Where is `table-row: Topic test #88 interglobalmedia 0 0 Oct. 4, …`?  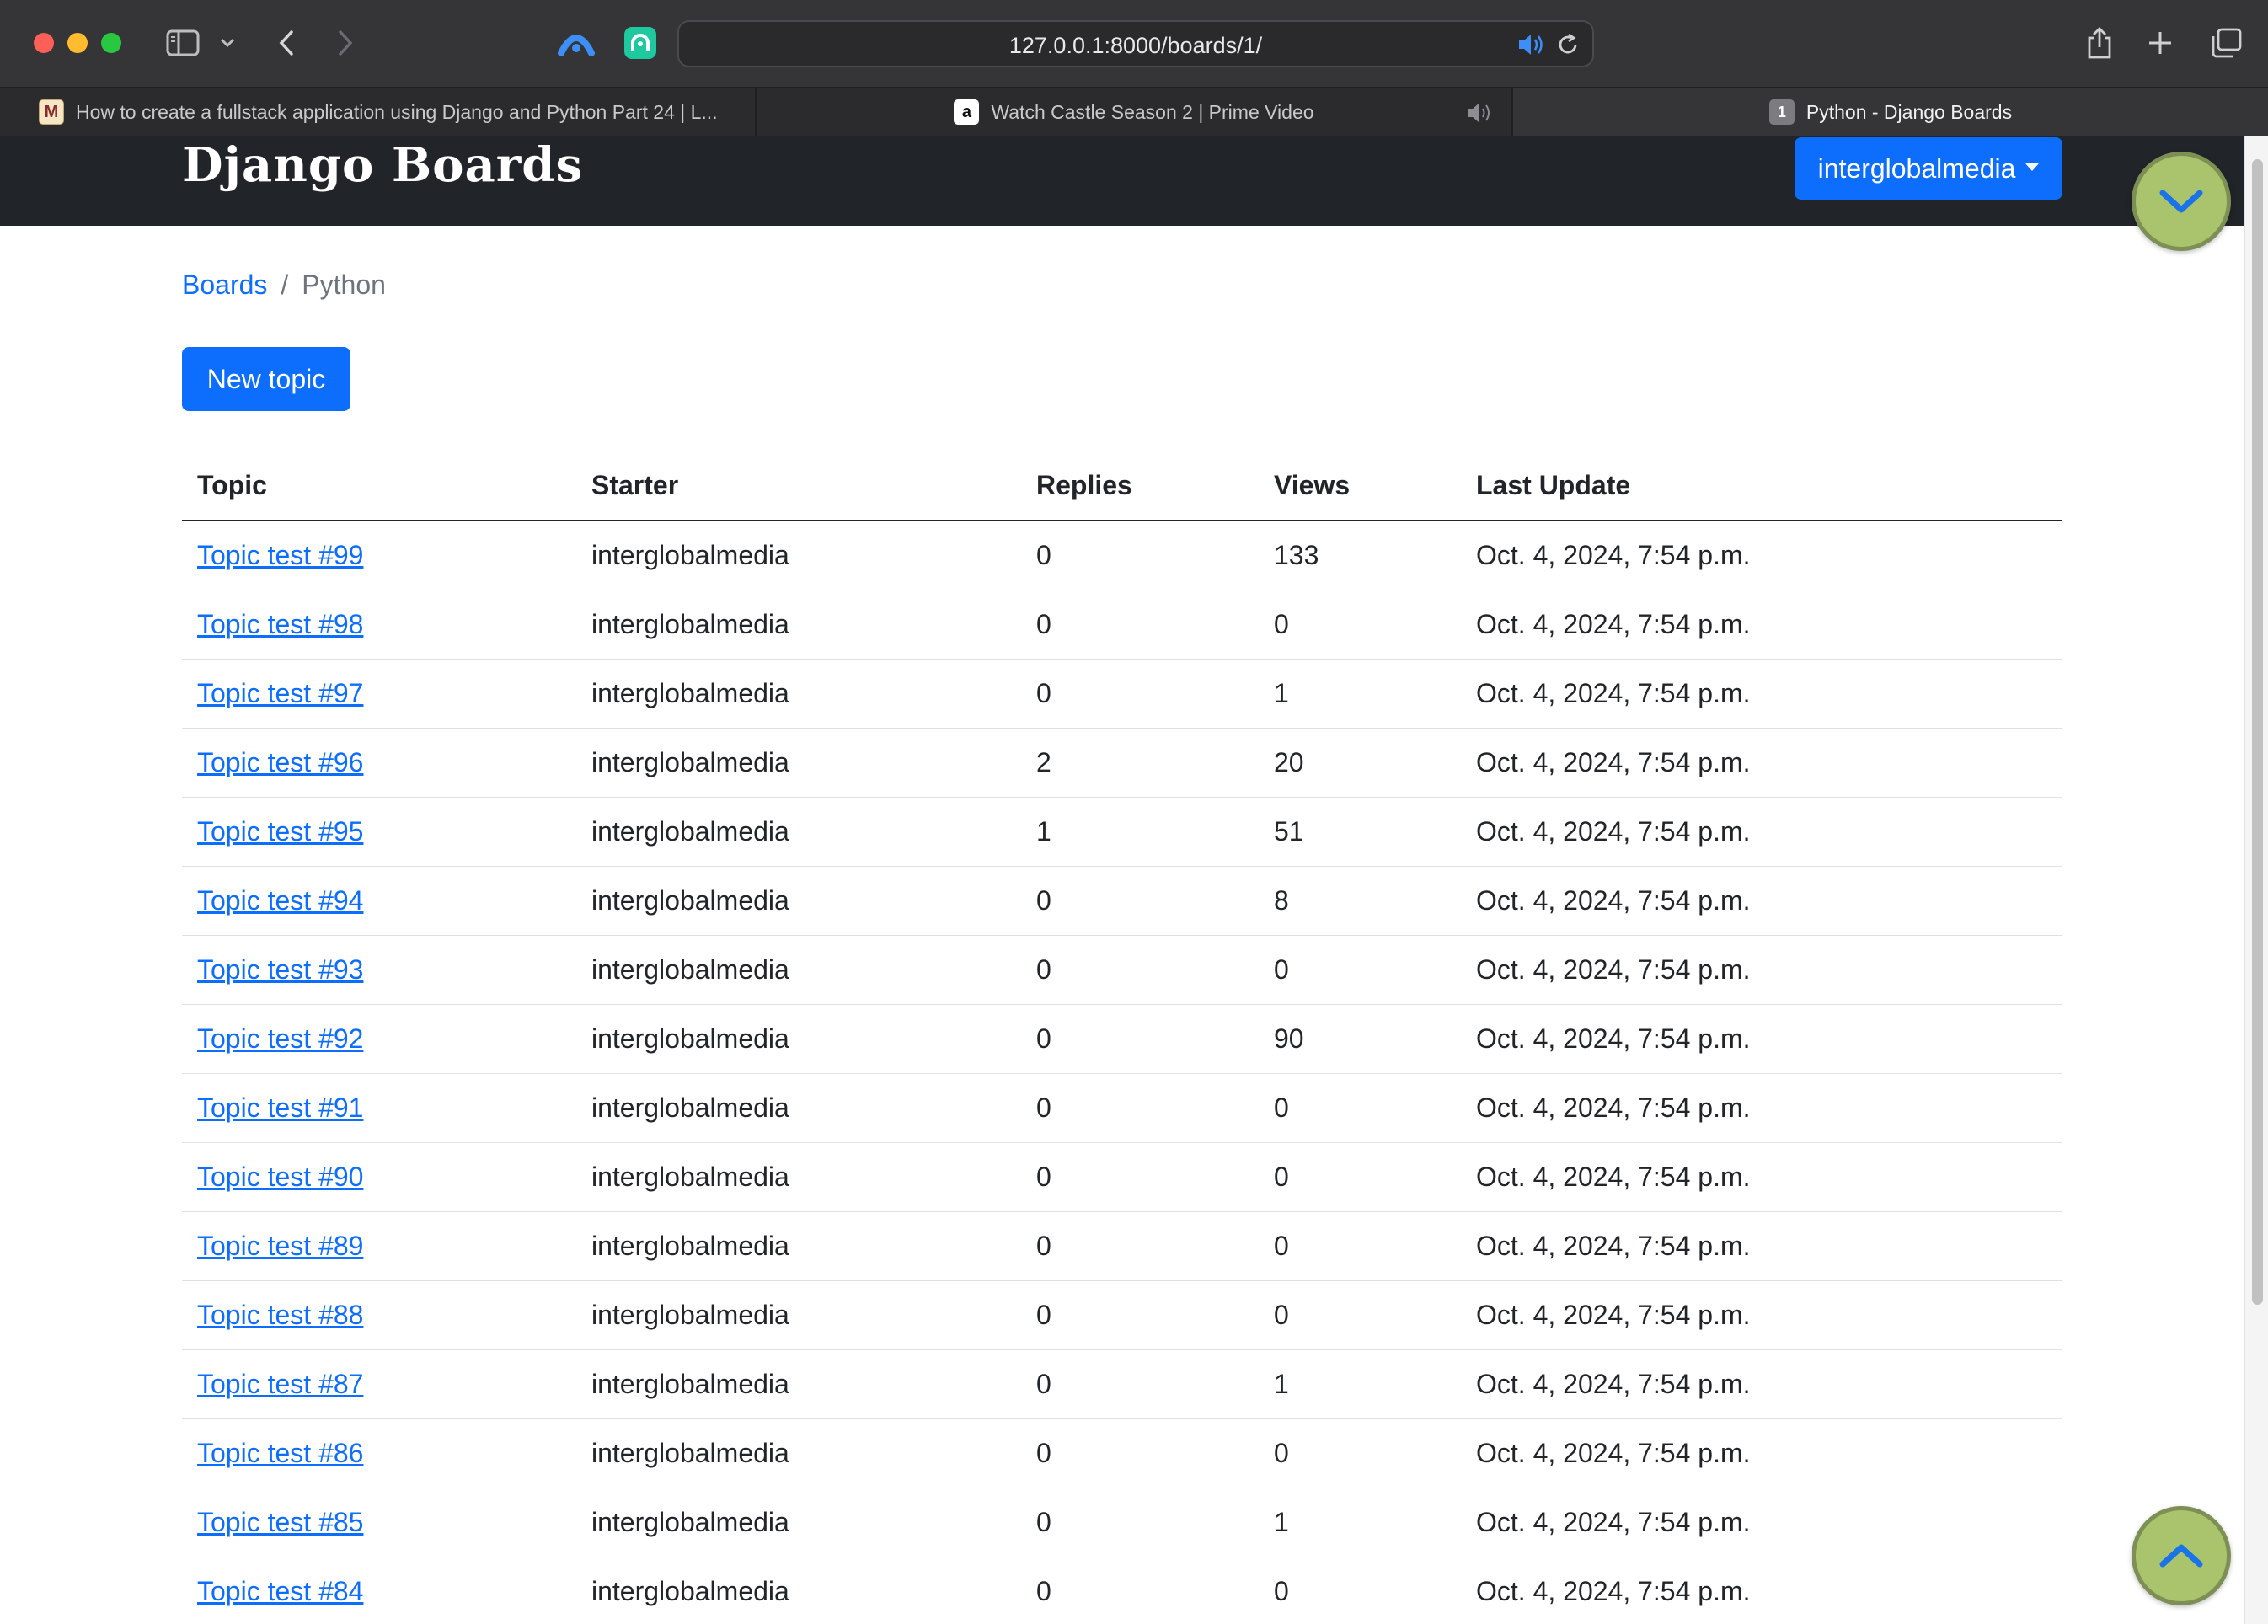 table-row: Topic test #88 interglobalmedia 0 0 Oct. 4, … is located at coordinates (1122, 1315).